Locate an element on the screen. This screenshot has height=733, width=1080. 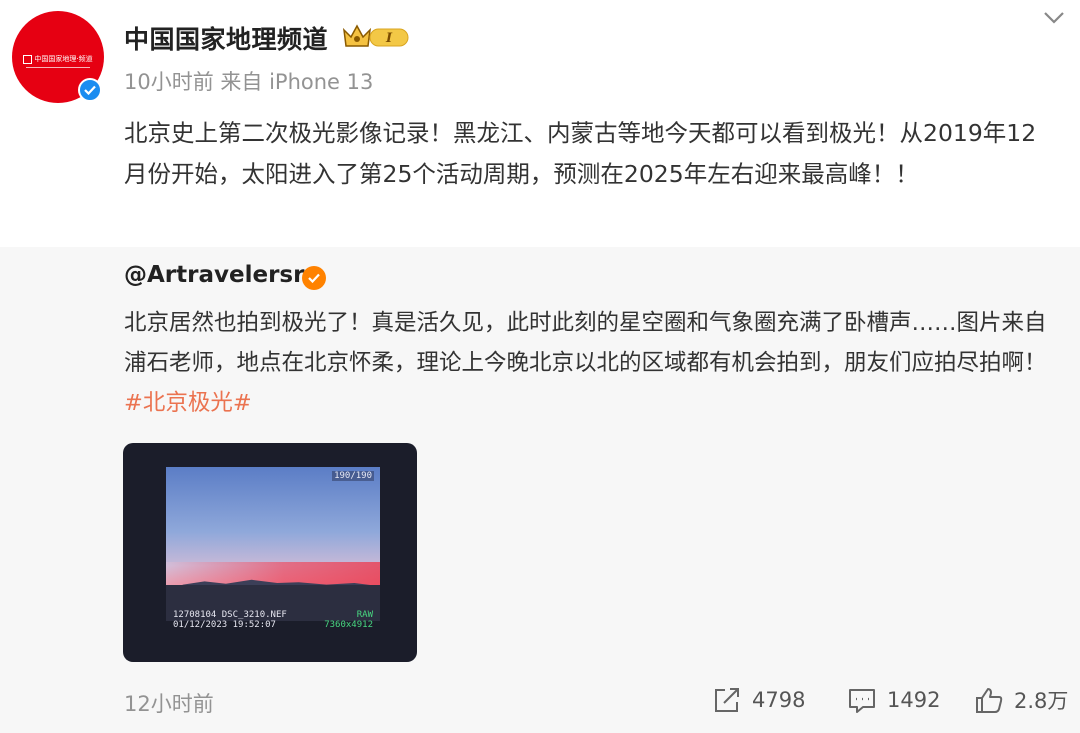
camera-screen: 190/190 is located at coordinates (273, 544).